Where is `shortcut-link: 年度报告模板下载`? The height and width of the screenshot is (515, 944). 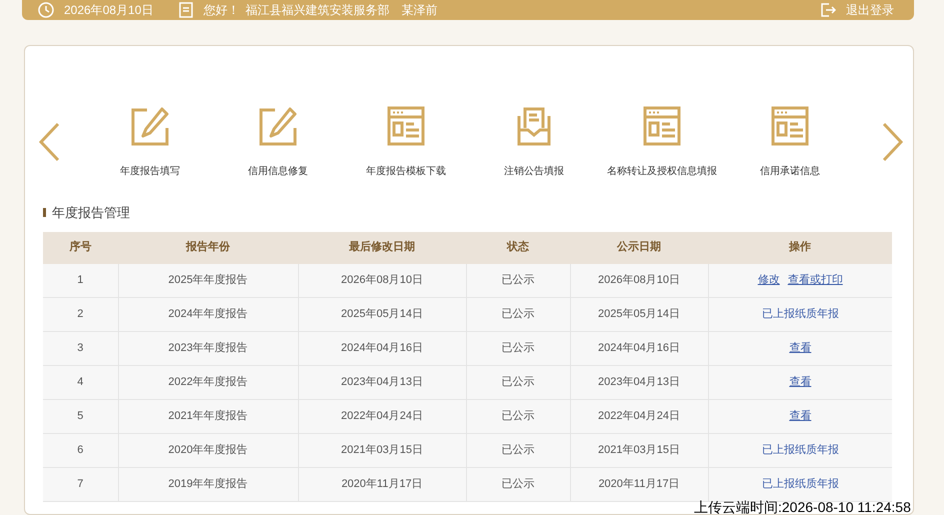
shortcut-link: 年度报告模板下载 is located at coordinates (406, 171).